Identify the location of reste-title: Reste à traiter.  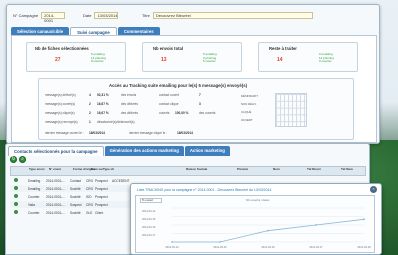
(283, 48).